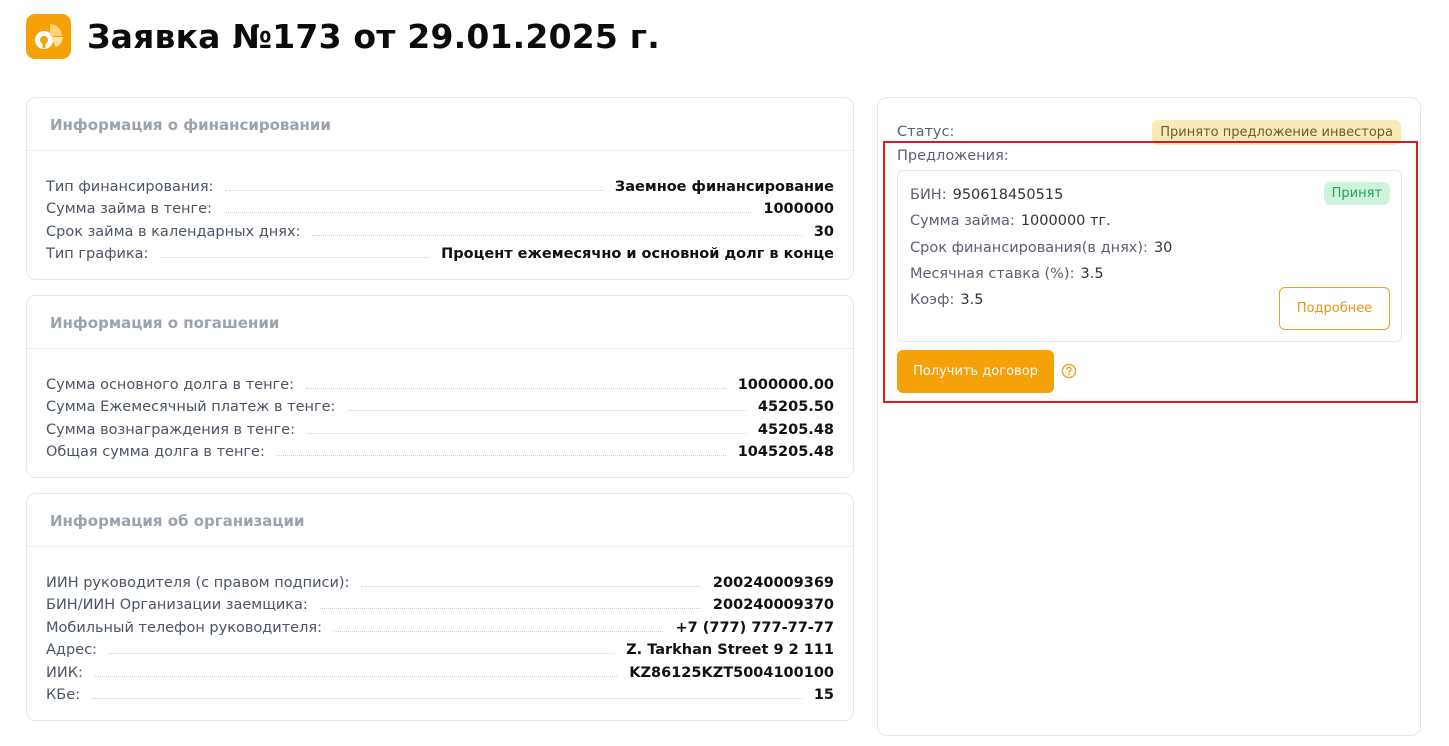  What do you see at coordinates (731, 672) in the screenshot?
I see `info-row-value: KZ86125KZT5004100100` at bounding box center [731, 672].